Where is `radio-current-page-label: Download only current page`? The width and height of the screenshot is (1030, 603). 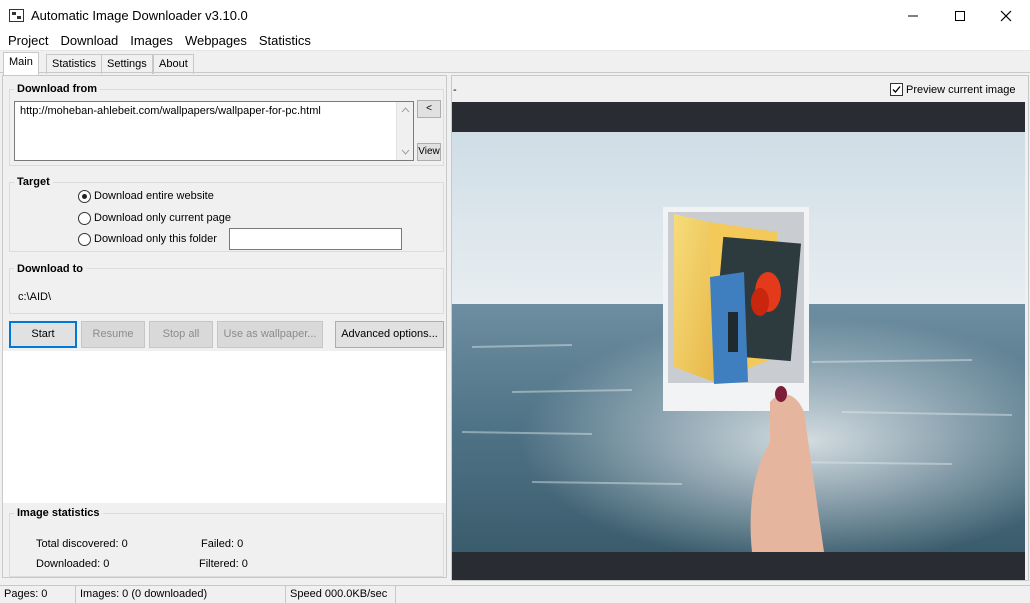
radio-current-page-label: Download only current page is located at coordinates (162, 218).